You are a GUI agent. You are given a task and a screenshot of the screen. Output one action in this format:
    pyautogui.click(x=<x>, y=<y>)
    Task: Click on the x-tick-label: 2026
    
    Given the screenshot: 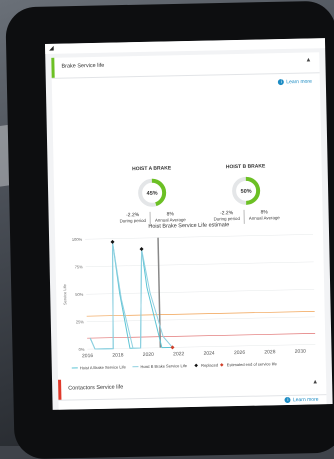 What is the action you would take?
    pyautogui.click(x=239, y=353)
    